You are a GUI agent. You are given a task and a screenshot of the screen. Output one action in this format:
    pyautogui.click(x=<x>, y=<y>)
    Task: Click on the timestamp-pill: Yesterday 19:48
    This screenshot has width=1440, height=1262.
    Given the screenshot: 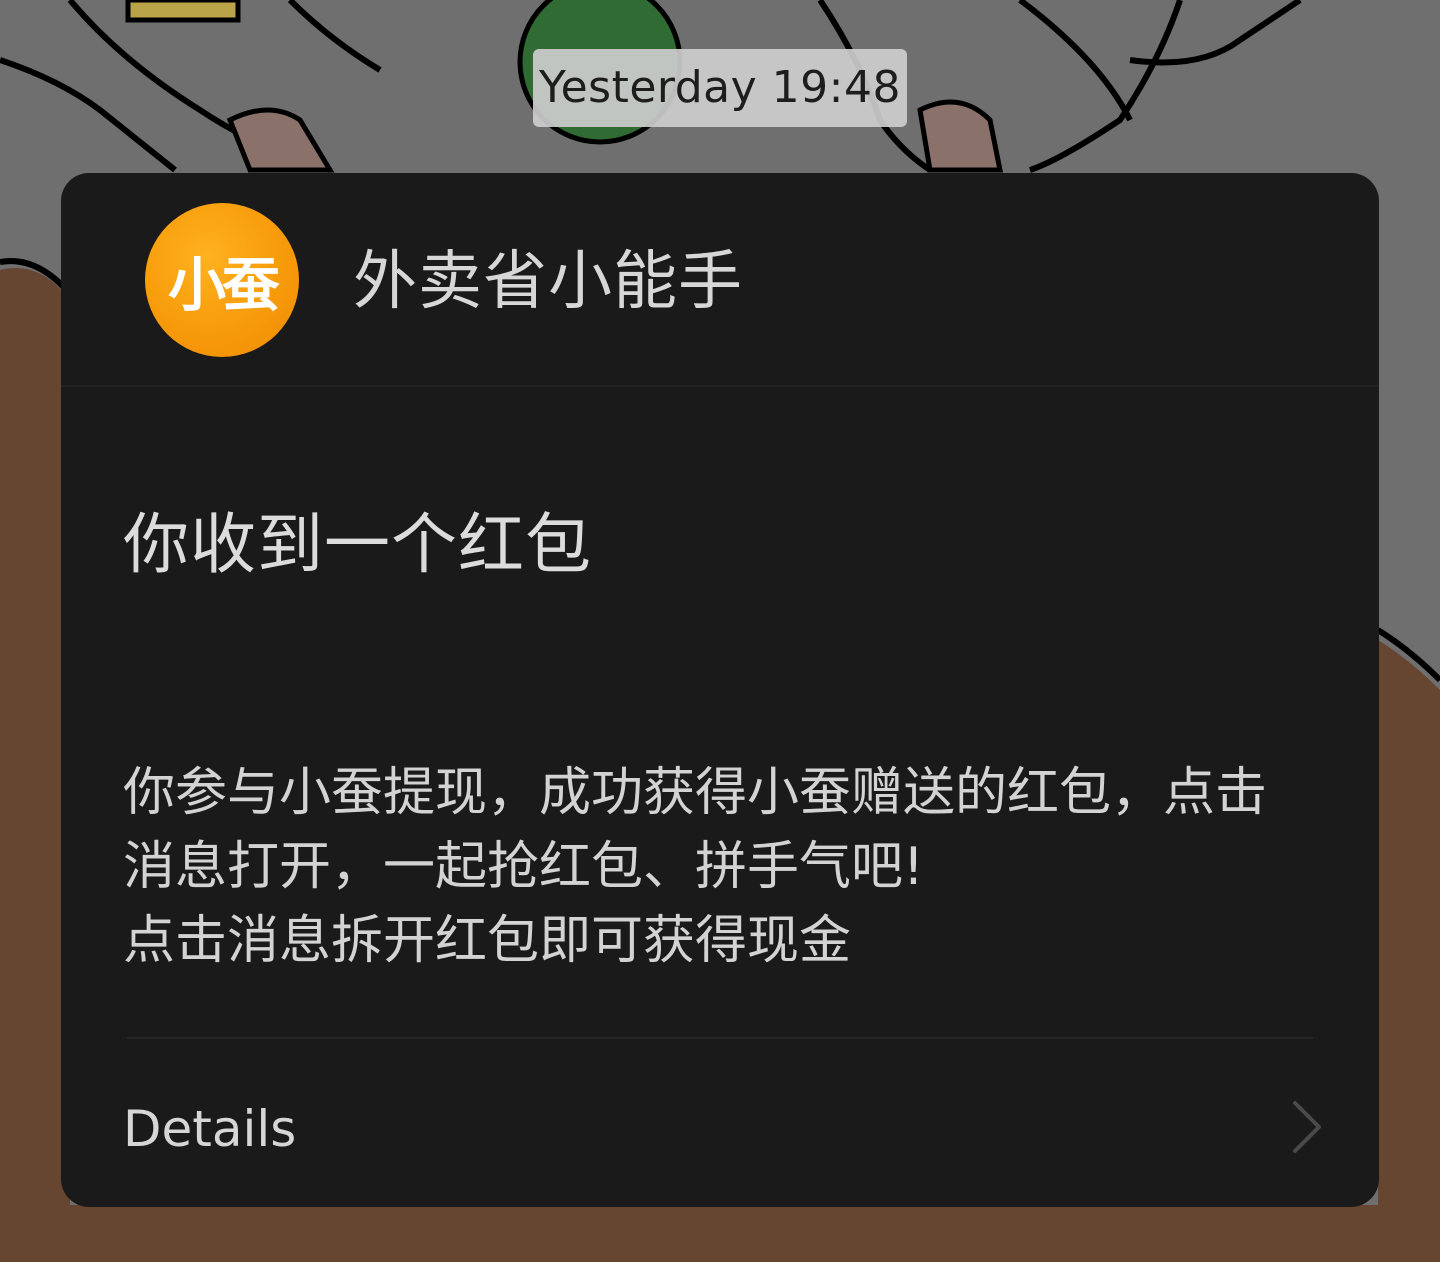 What is the action you would take?
    pyautogui.click(x=720, y=88)
    